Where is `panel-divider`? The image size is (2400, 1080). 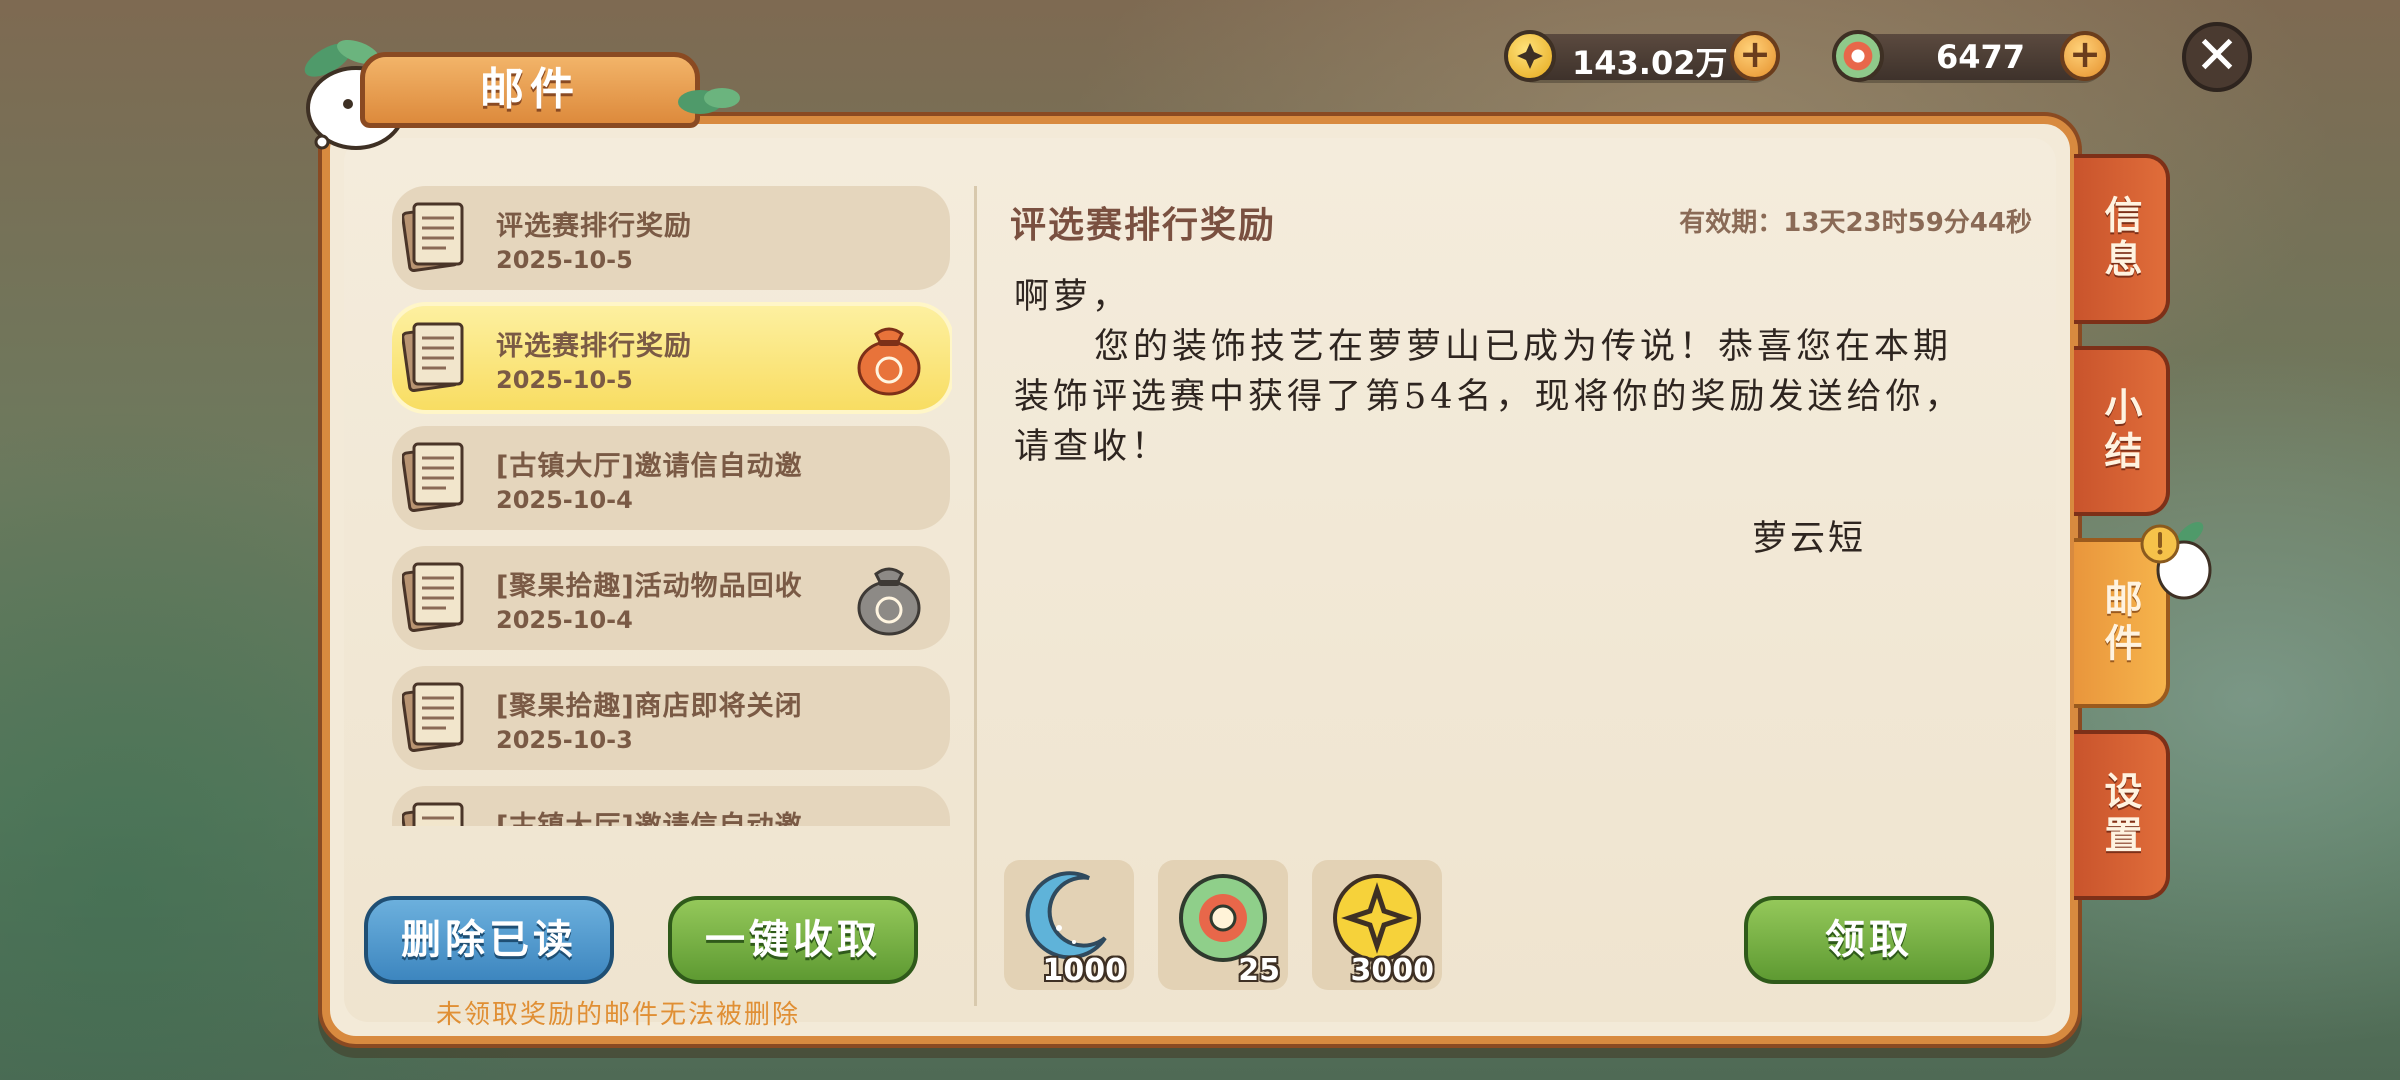
panel-divider is located at coordinates (975, 596).